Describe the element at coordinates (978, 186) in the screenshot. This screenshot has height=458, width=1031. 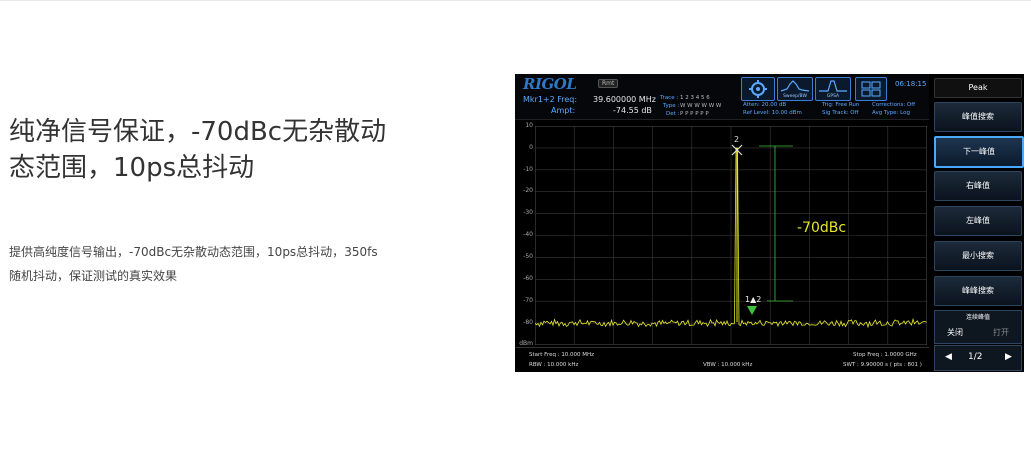
I see `right-peak-button: 右峰值` at that location.